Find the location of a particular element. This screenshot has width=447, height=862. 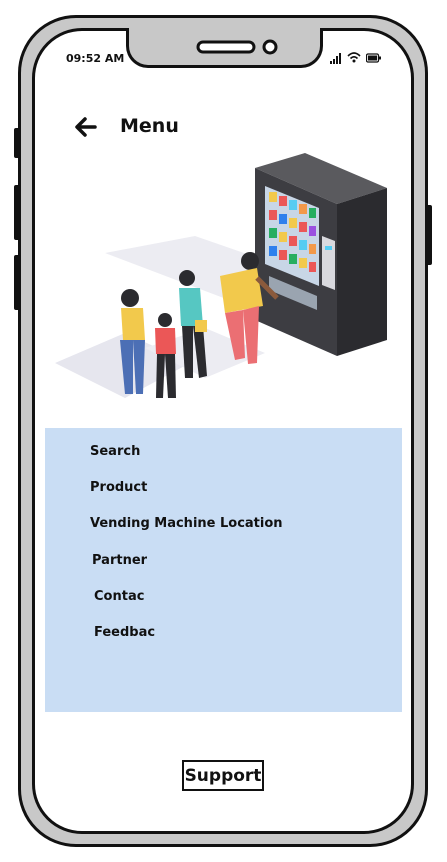

menu-item-search: Search is located at coordinates (115, 451).